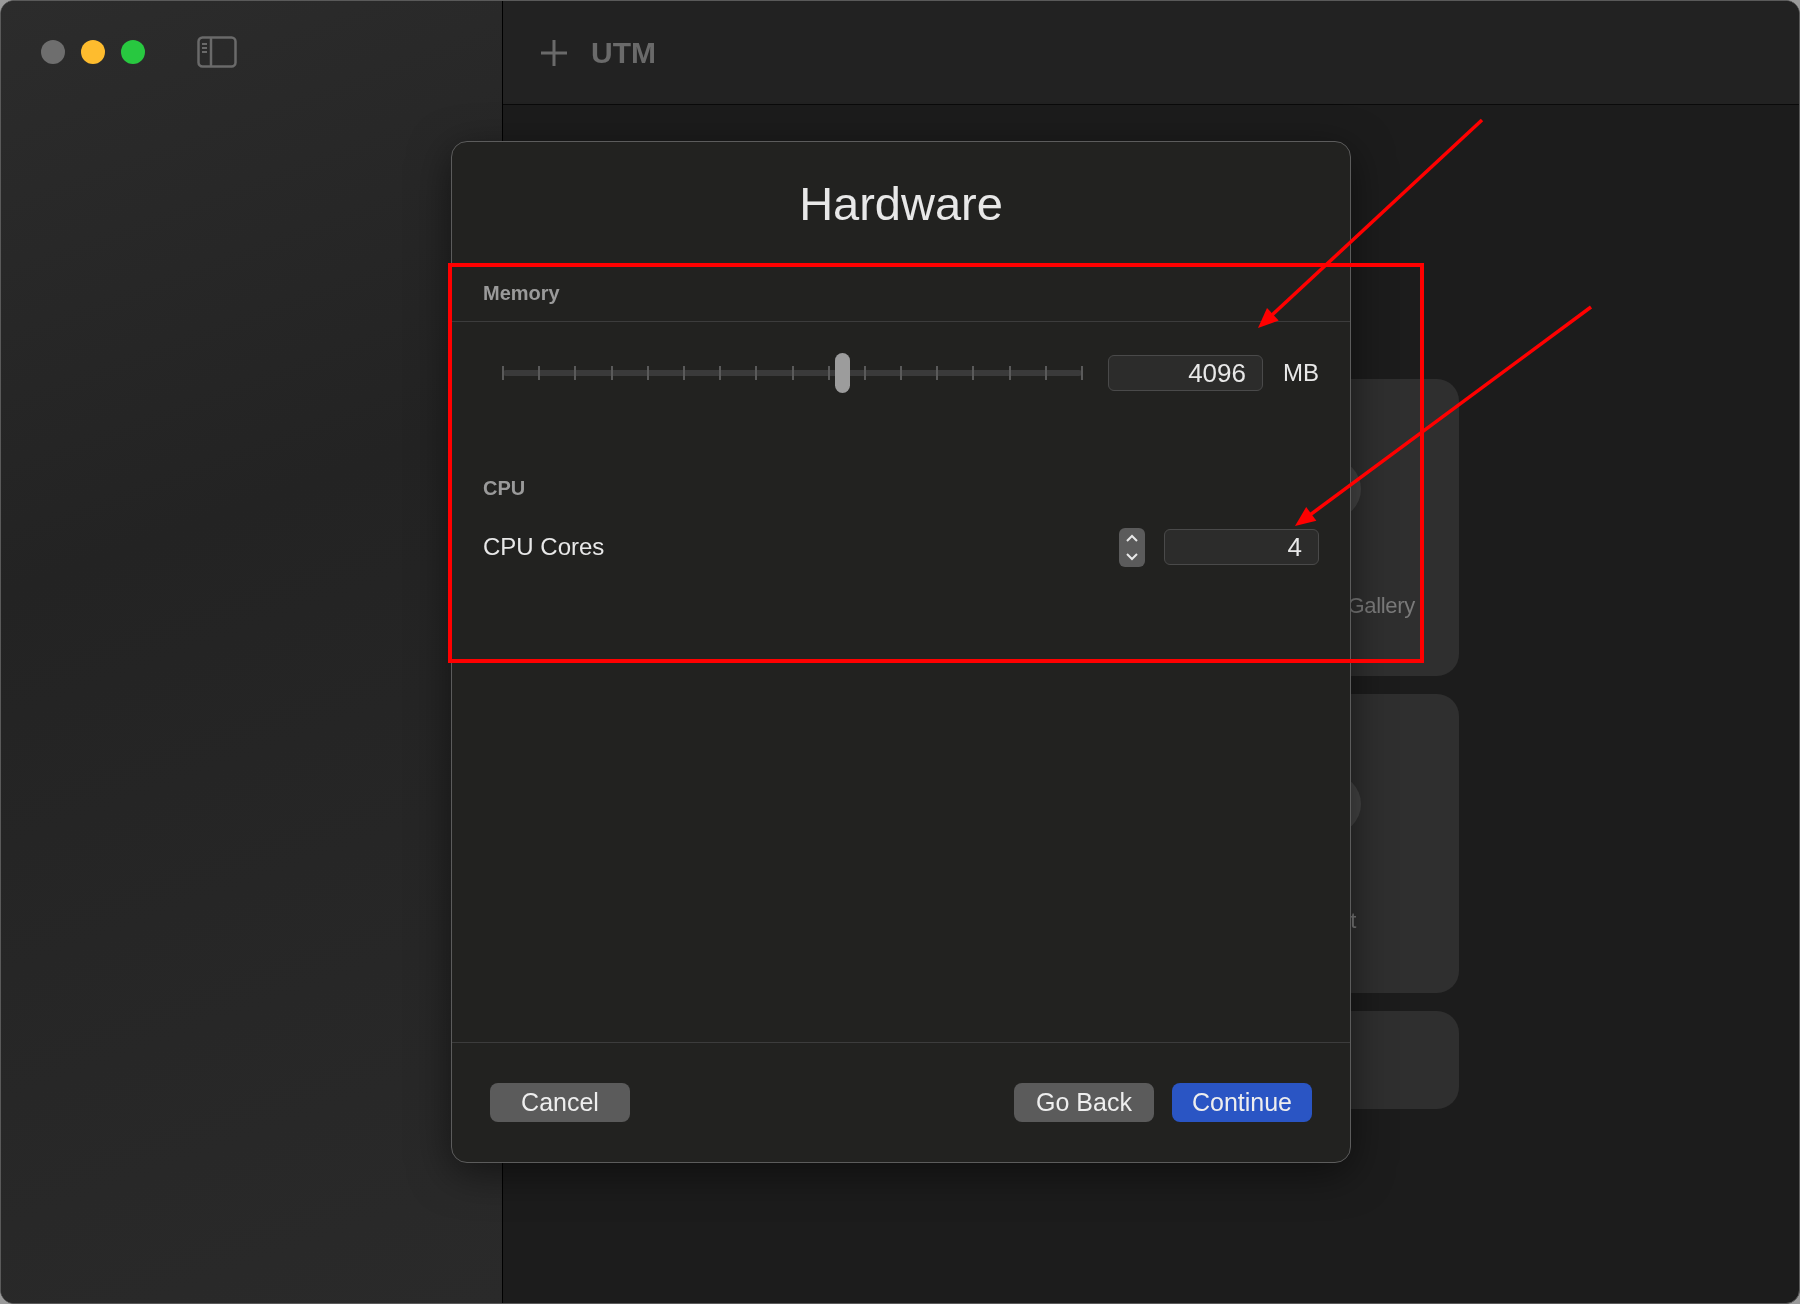  I want to click on back-button: Go Back, so click(1084, 1102).